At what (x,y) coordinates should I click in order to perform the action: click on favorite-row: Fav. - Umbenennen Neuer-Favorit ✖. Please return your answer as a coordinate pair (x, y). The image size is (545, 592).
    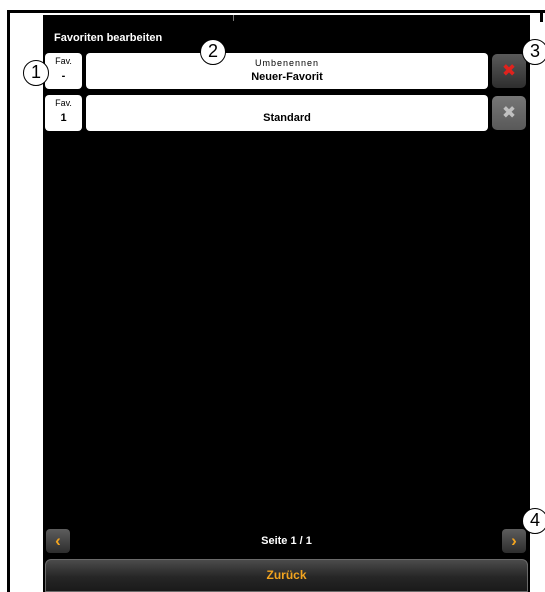
    Looking at the image, I should click on (287, 71).